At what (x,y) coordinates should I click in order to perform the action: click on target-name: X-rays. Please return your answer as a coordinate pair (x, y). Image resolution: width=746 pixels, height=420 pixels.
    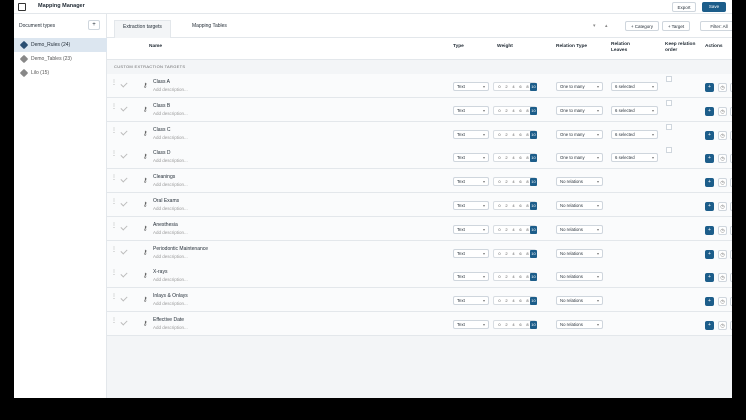
    Looking at the image, I should click on (160, 272).